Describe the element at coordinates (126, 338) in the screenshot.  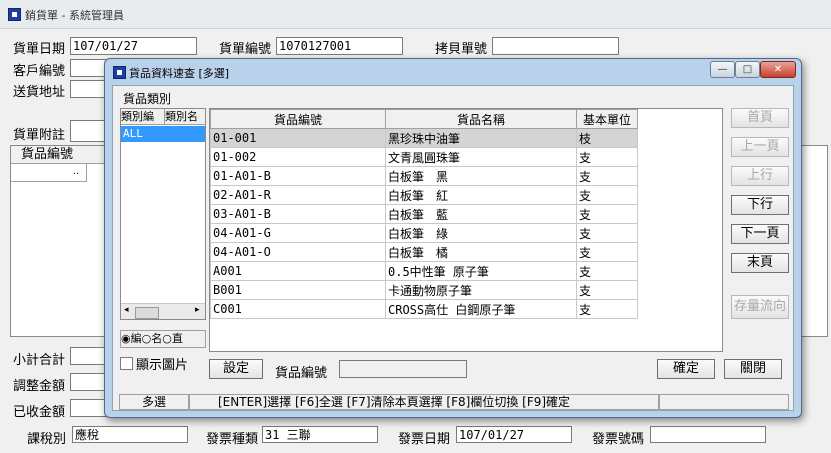
I see `radio-code-selected-icon: ◉` at that location.